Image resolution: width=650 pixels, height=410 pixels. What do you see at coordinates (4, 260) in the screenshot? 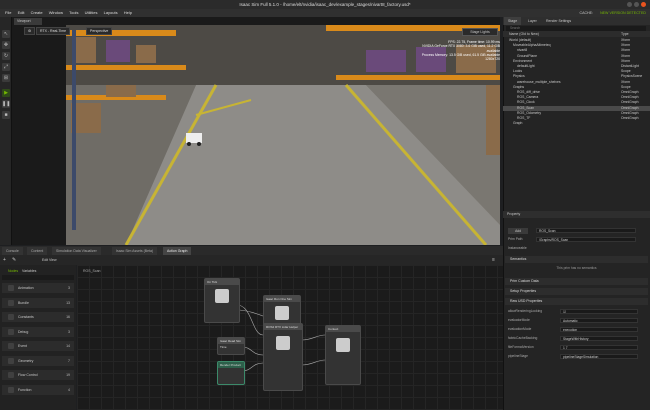
I see `add-graph-icon: +` at bounding box center [4, 260].